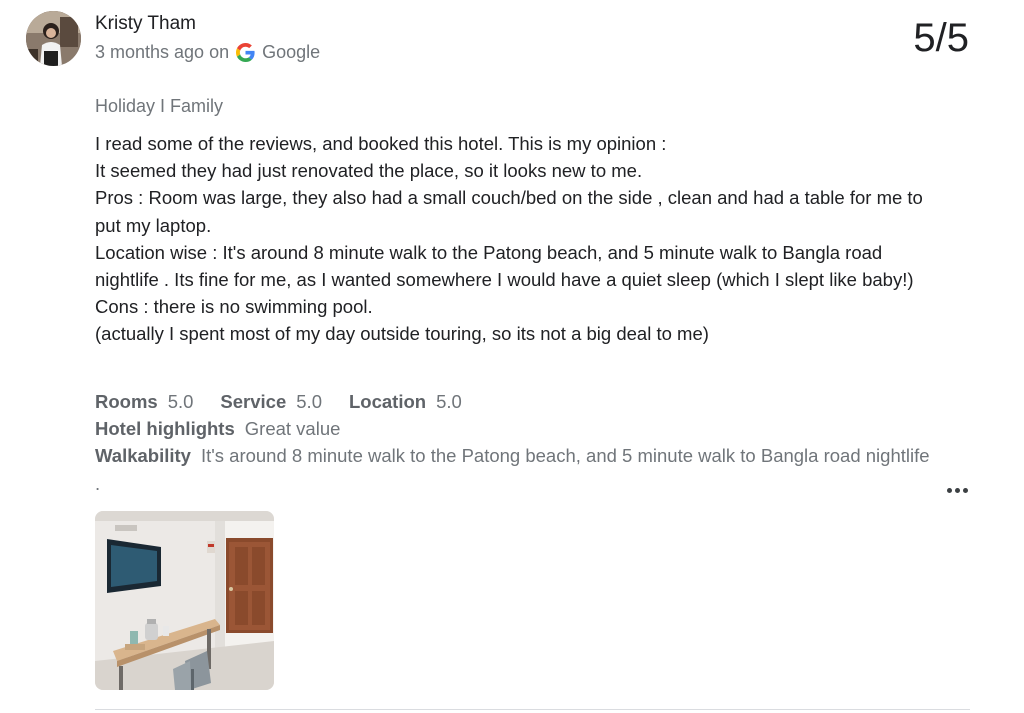 Image resolution: width=1024 pixels, height=713 pixels. I want to click on more-options-button, so click(957, 490).